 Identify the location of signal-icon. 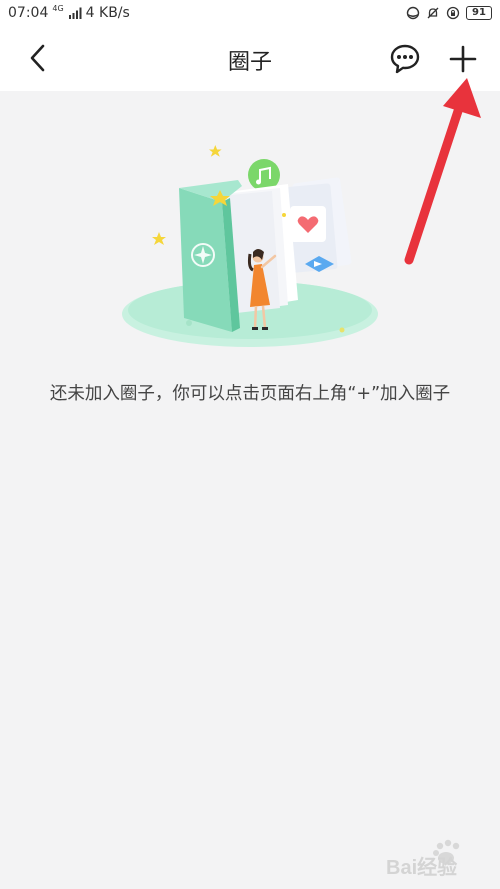
(75, 13).